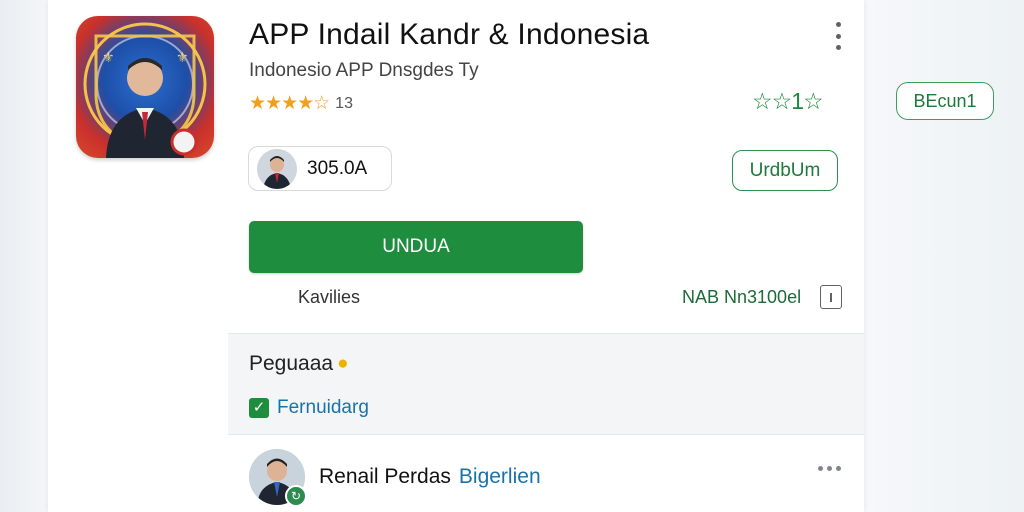  Describe the element at coordinates (337, 168) in the screenshot. I see `app-size: 305.0A` at that location.